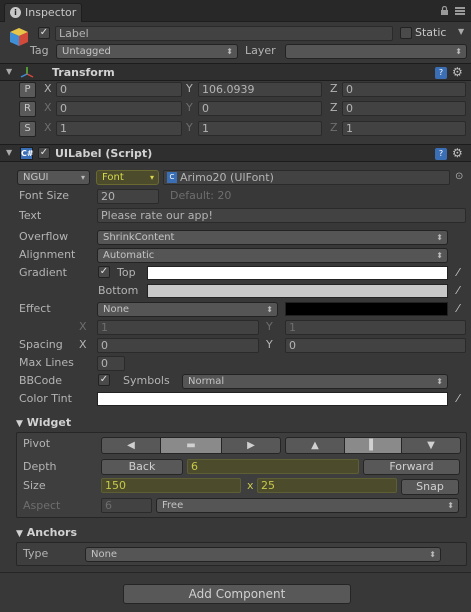 Image resolution: width=471 pixels, height=612 pixels. What do you see at coordinates (315, 381) in the screenshot?
I see `symbols-dropdown: Normal ⬍` at bounding box center [315, 381].